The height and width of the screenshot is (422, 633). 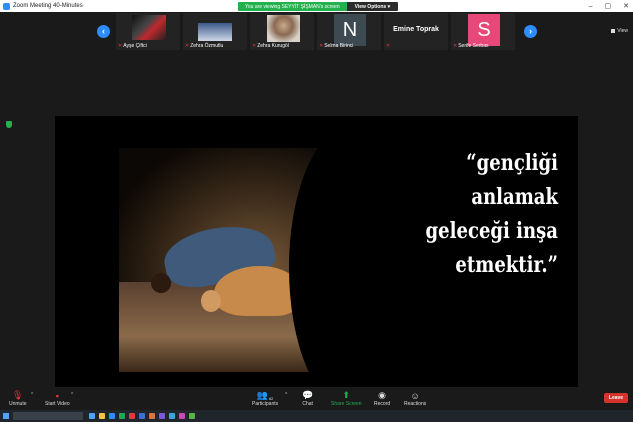 What do you see at coordinates (48, 416) in the screenshot?
I see `taskbar-search-box` at bounding box center [48, 416].